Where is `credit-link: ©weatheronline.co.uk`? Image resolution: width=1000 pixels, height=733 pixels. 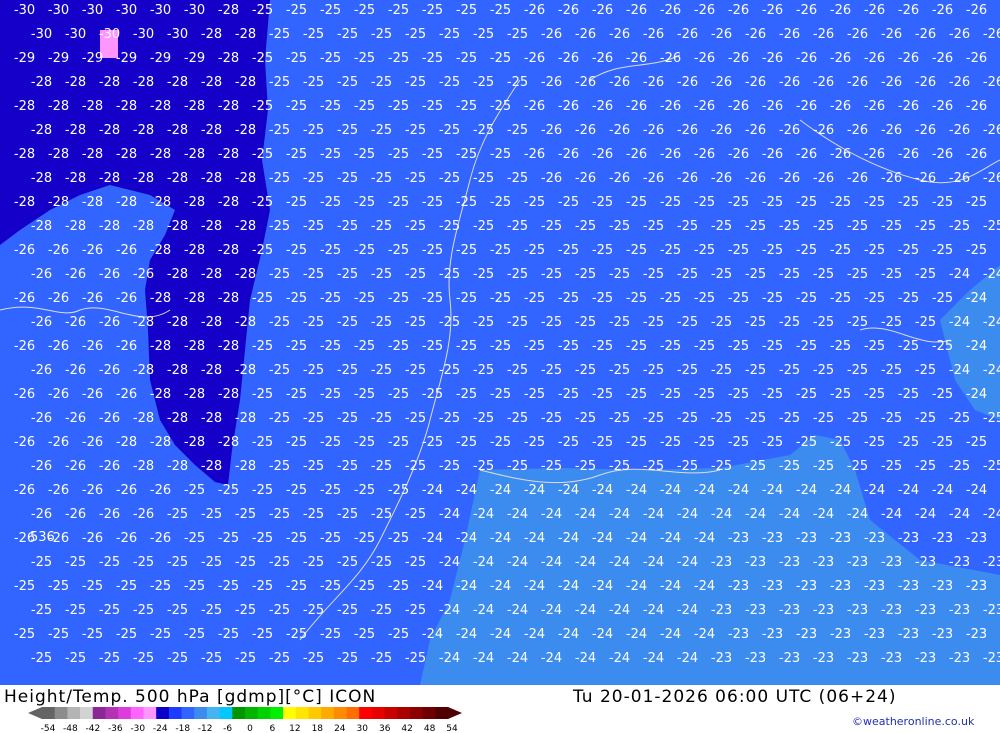 credit-link: ©weatheronline.co.uk is located at coordinates (913, 721).